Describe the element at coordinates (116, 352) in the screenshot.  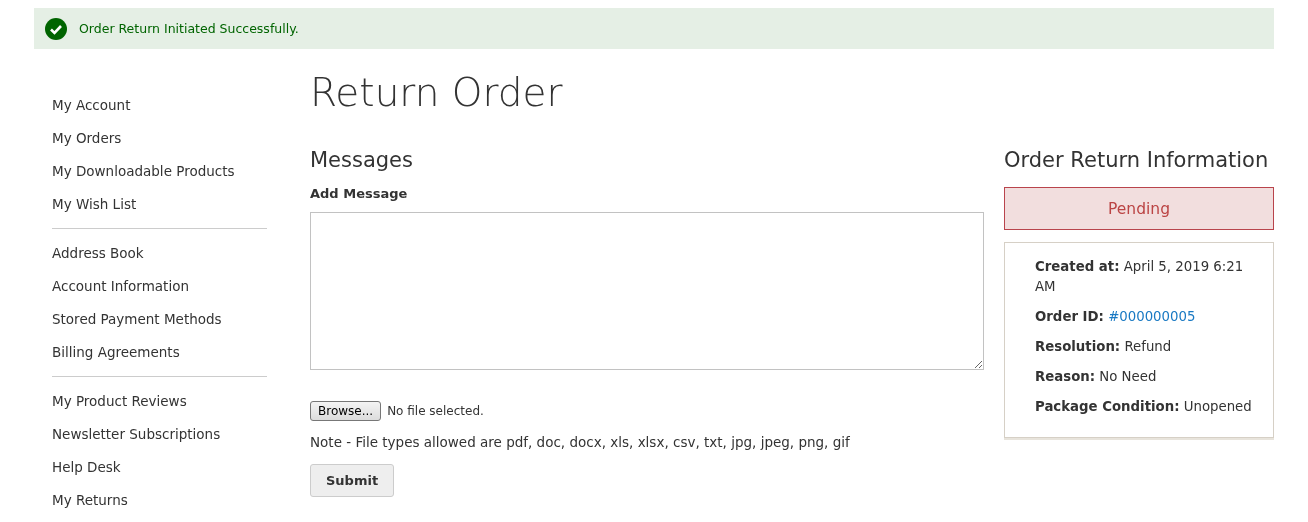
I see `sidebar-link: Billing Agreements` at that location.